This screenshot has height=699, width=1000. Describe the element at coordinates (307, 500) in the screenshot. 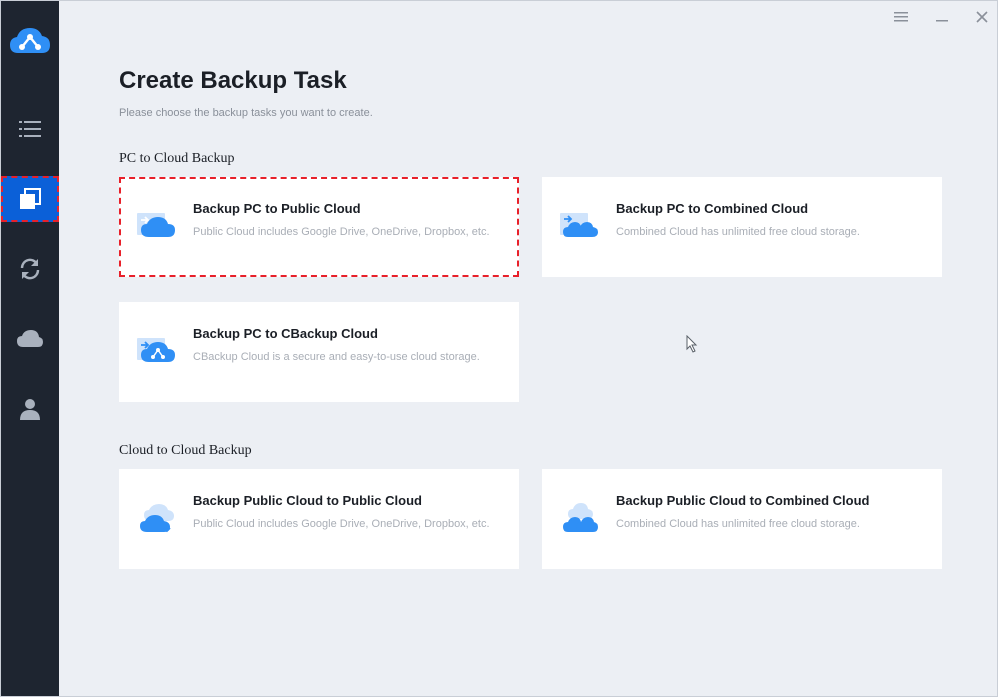

I see `card-title: Backup Public Cloud to Public Cloud` at that location.